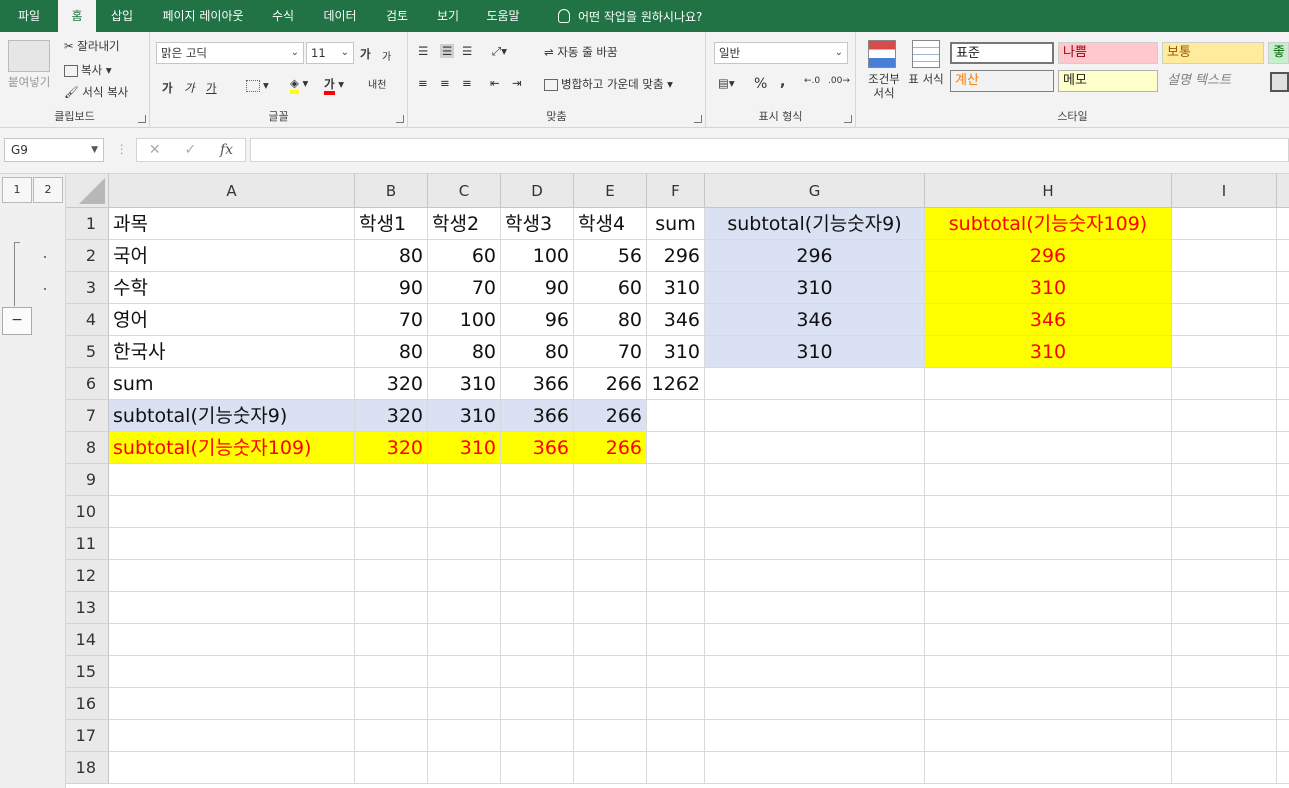 This screenshot has width=1289, height=788. Describe the element at coordinates (190, 150) in the screenshot. I see `enter-icon: ✓` at that location.